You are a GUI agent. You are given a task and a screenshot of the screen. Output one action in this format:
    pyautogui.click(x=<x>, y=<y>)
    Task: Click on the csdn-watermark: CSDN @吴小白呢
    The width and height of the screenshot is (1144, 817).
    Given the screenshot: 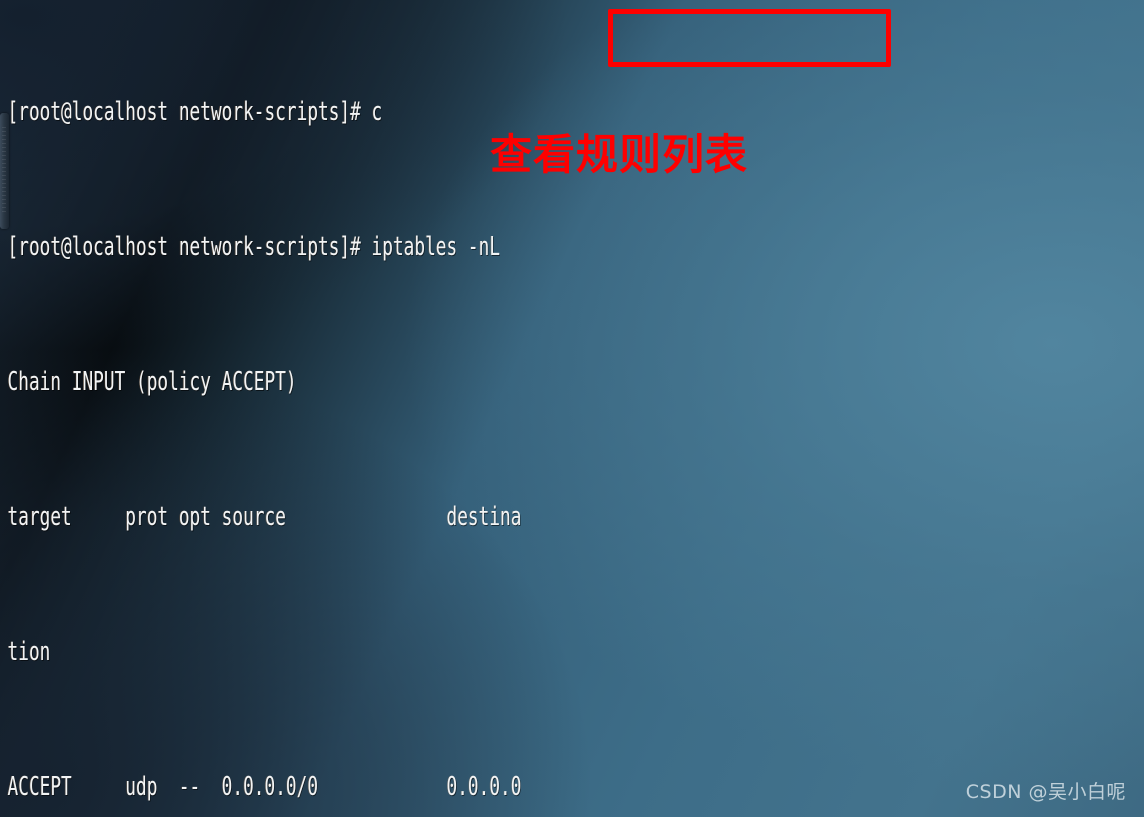 What is the action you would take?
    pyautogui.click(x=1045, y=792)
    